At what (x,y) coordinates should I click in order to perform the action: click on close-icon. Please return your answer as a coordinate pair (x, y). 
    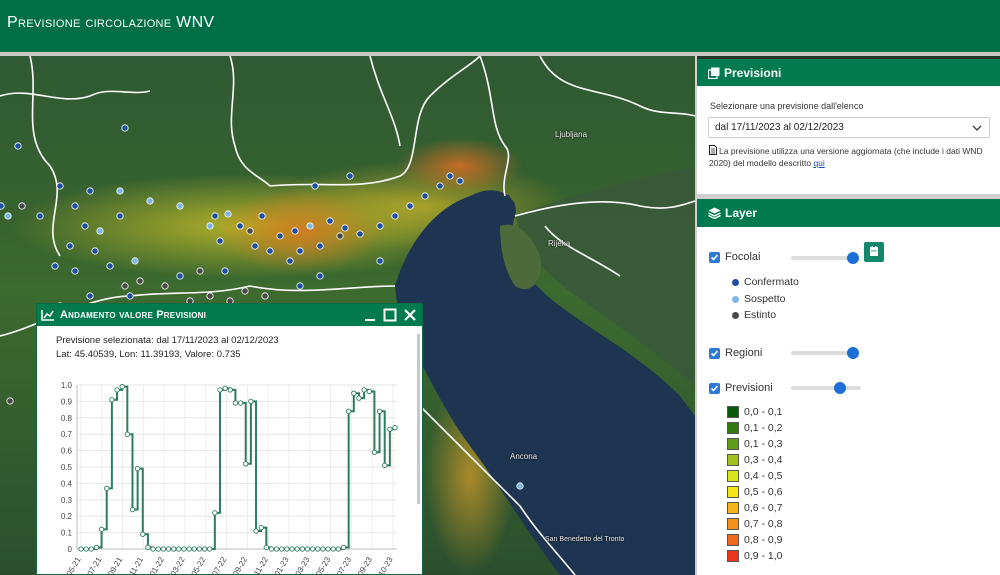
    Looking at the image, I should click on (410, 315).